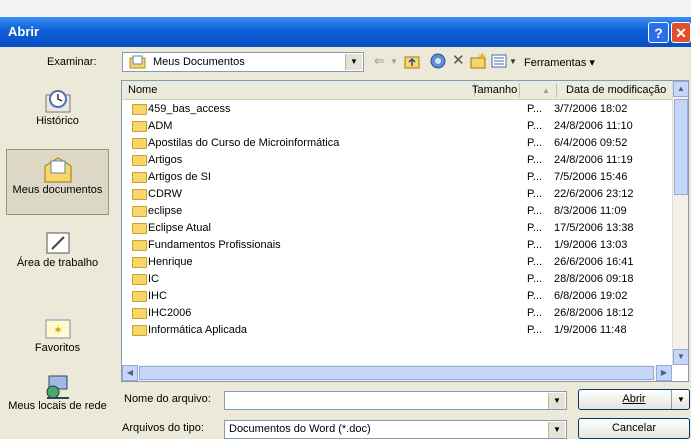  What do you see at coordinates (397, 211) in the screenshot?
I see `list-item: eclipse P... 8/3/2006 11:09` at bounding box center [397, 211].